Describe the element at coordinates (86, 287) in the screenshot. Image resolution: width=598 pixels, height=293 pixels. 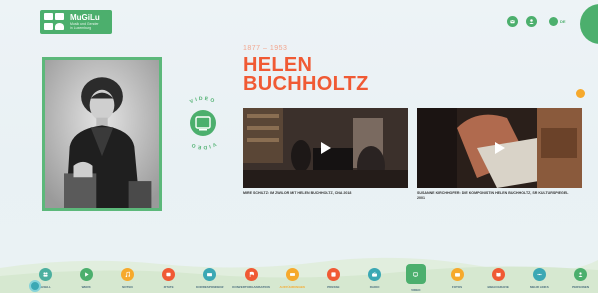
I see `nav-label: WERK` at that location.